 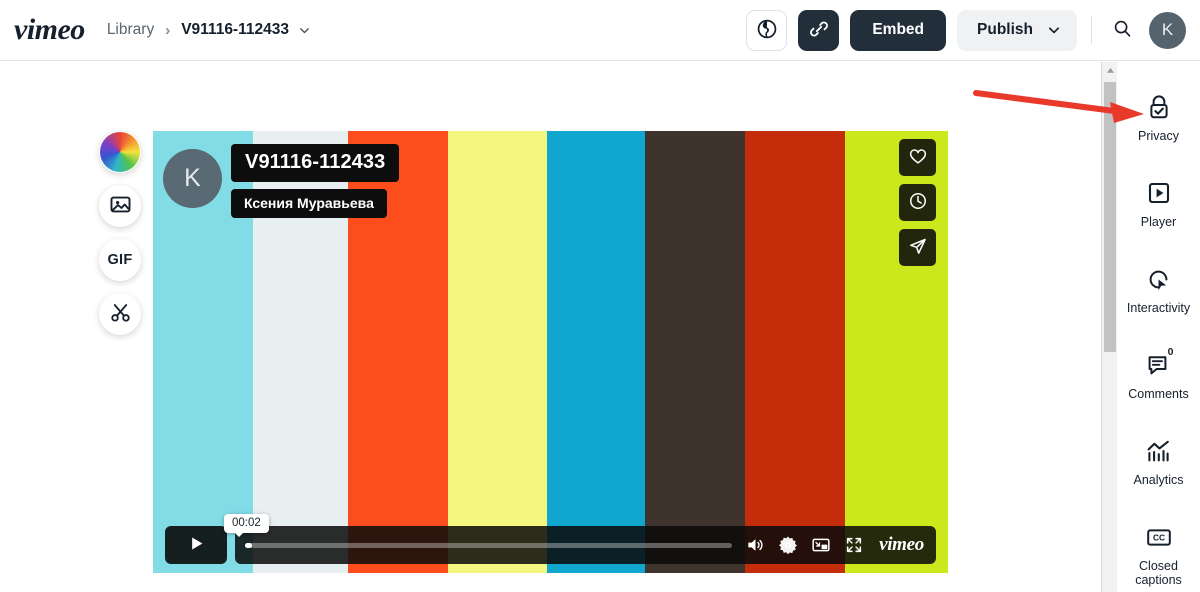 I want to click on video-title: V91116-112433, so click(x=315, y=163).